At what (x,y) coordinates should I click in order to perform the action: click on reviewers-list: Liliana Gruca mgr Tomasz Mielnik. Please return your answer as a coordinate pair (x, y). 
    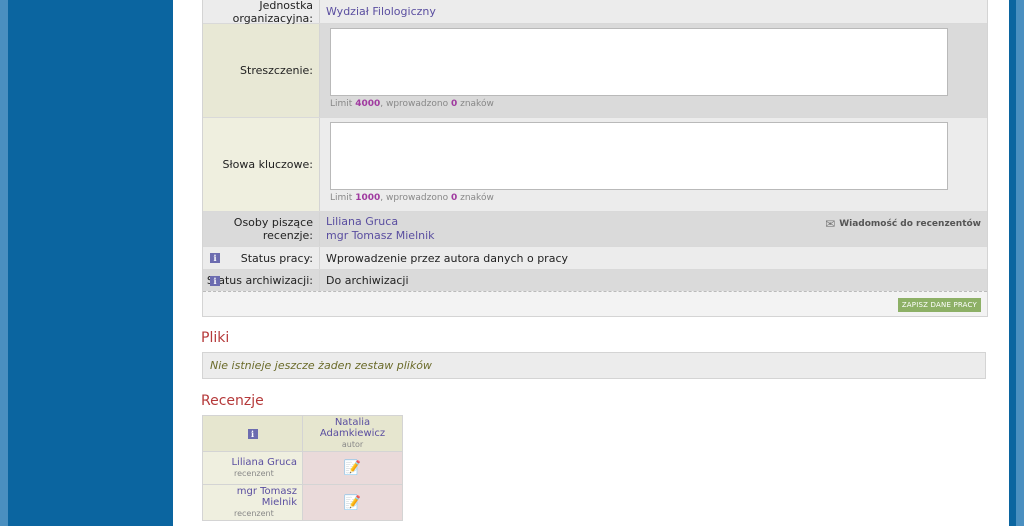
    Looking at the image, I should click on (380, 229).